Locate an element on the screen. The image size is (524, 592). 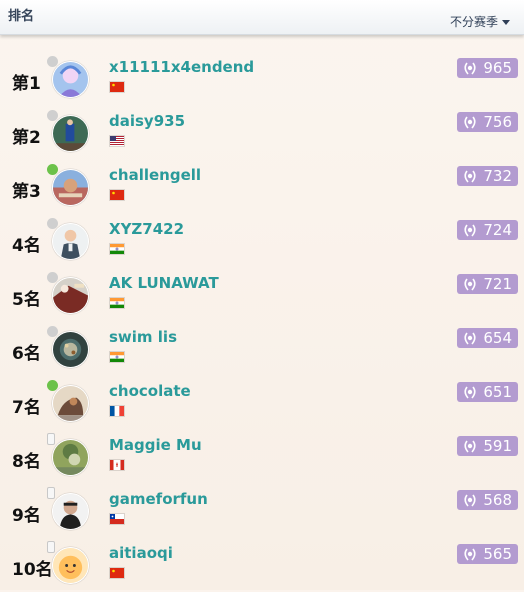
france-flag-icon is located at coordinates (117, 411).